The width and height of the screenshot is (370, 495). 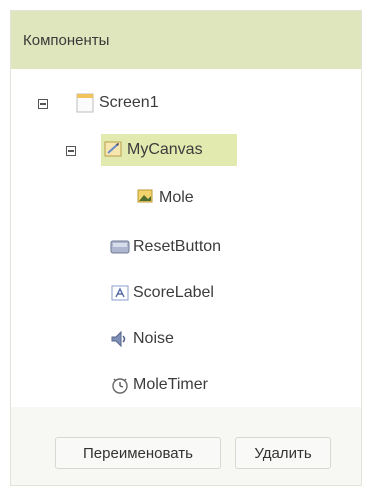 I want to click on tree-node-resetbutton: ResetButton, so click(x=165, y=247).